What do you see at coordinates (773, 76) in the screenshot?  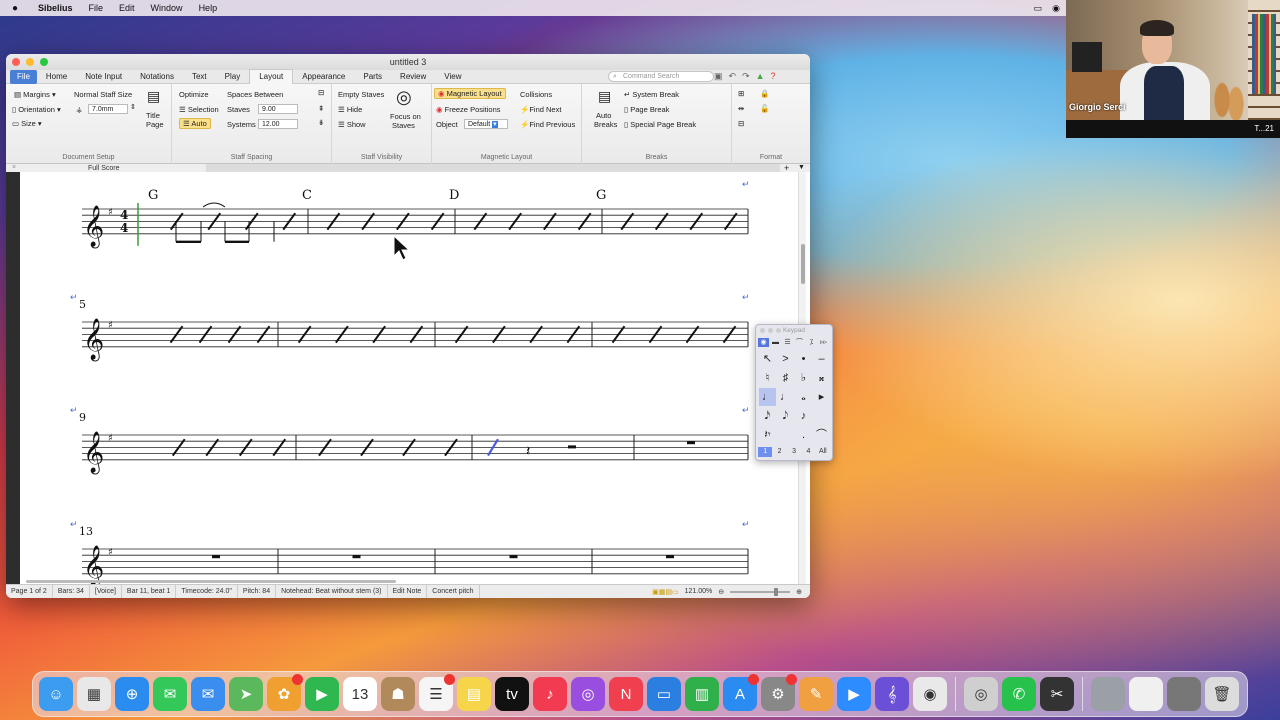 I see `help-icon: ?` at bounding box center [773, 76].